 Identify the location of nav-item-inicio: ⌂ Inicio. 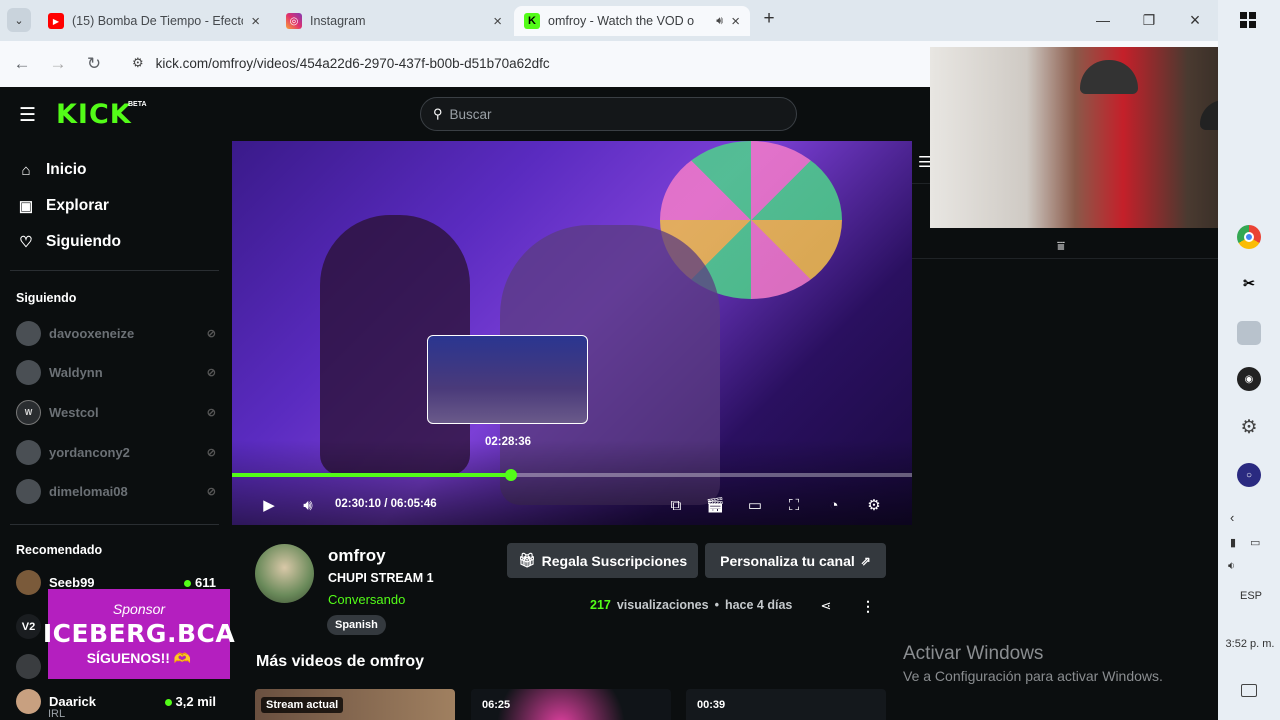
(52, 170).